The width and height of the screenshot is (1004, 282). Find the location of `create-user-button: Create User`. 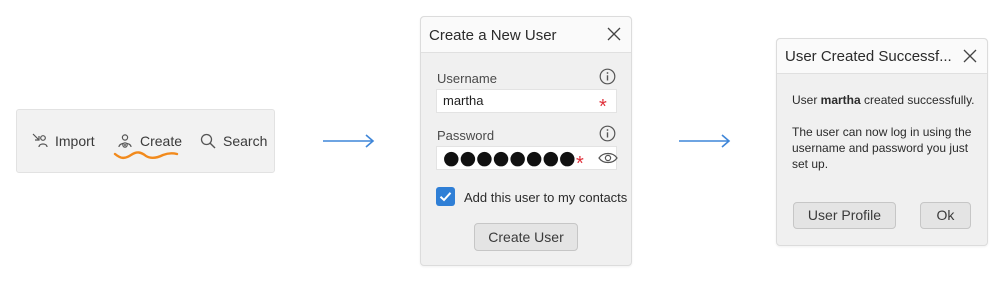

create-user-button: Create User is located at coordinates (526, 237).